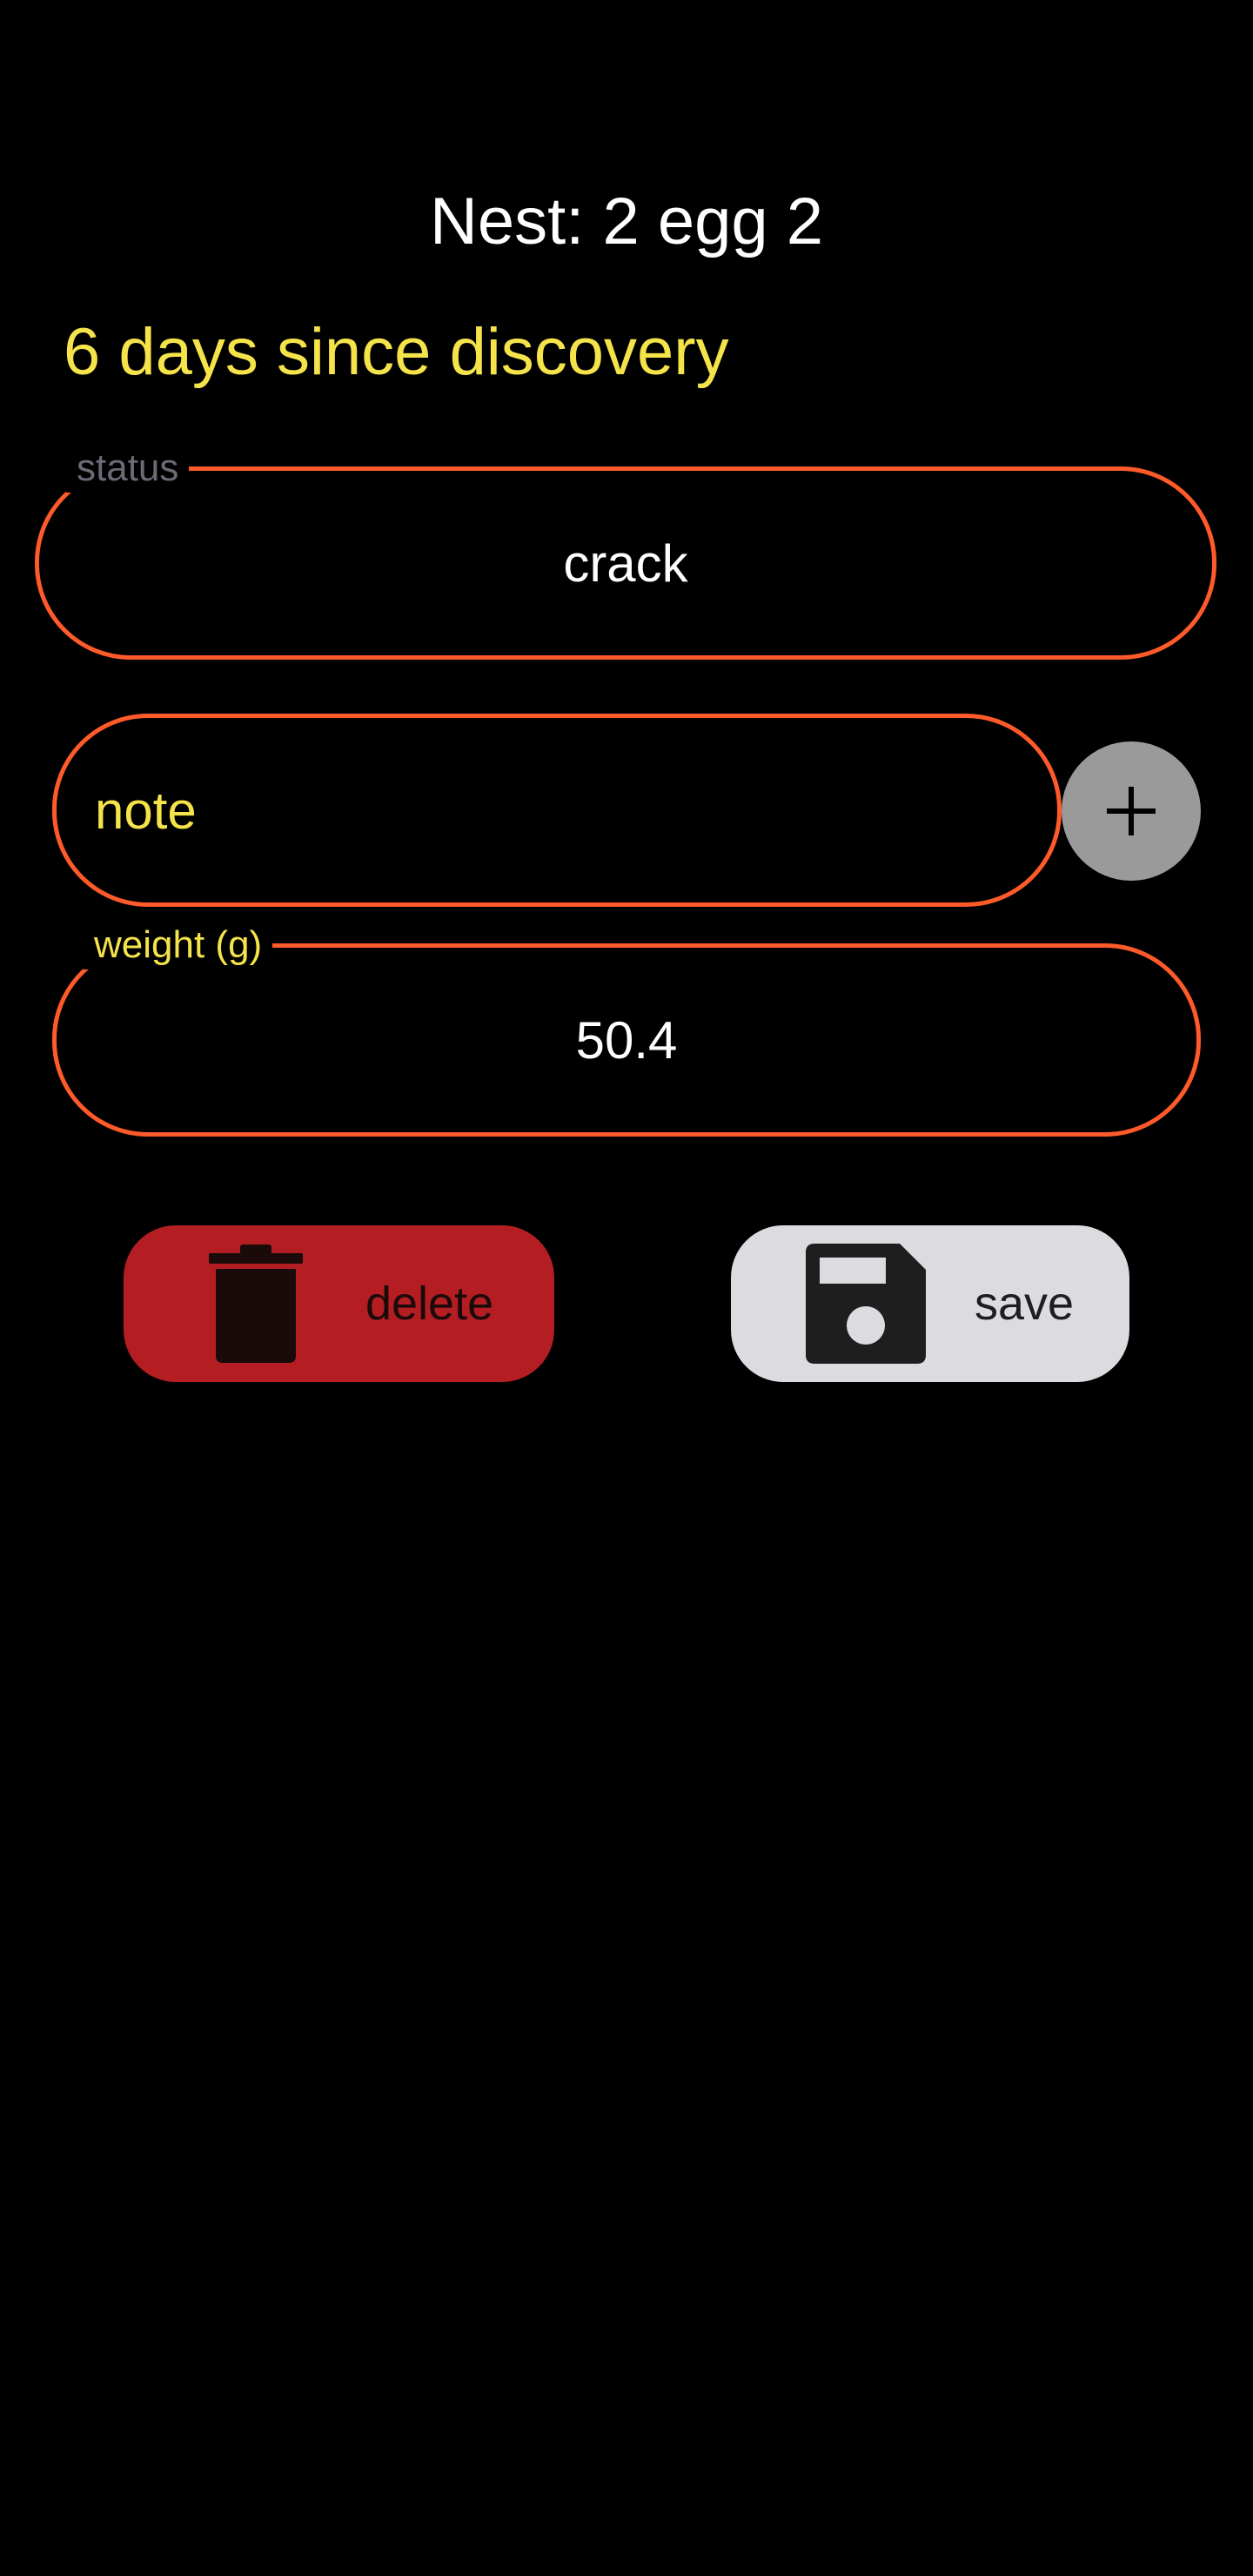 This screenshot has height=2576, width=1253. Describe the element at coordinates (256, 1303) in the screenshot. I see `trash-icon` at that location.